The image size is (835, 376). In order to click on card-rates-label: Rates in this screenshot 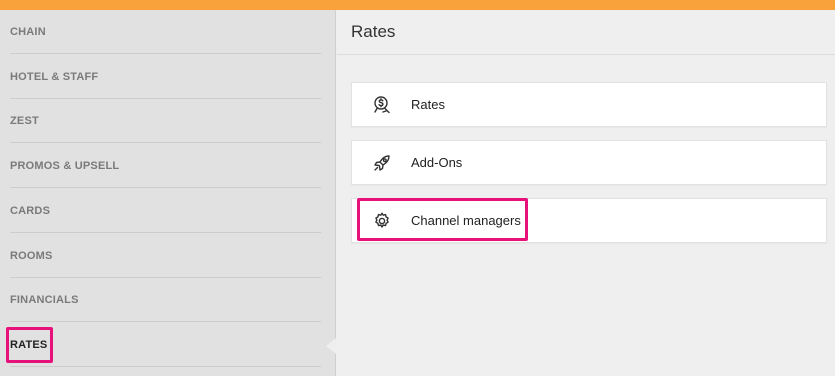, I will do `click(428, 104)`.